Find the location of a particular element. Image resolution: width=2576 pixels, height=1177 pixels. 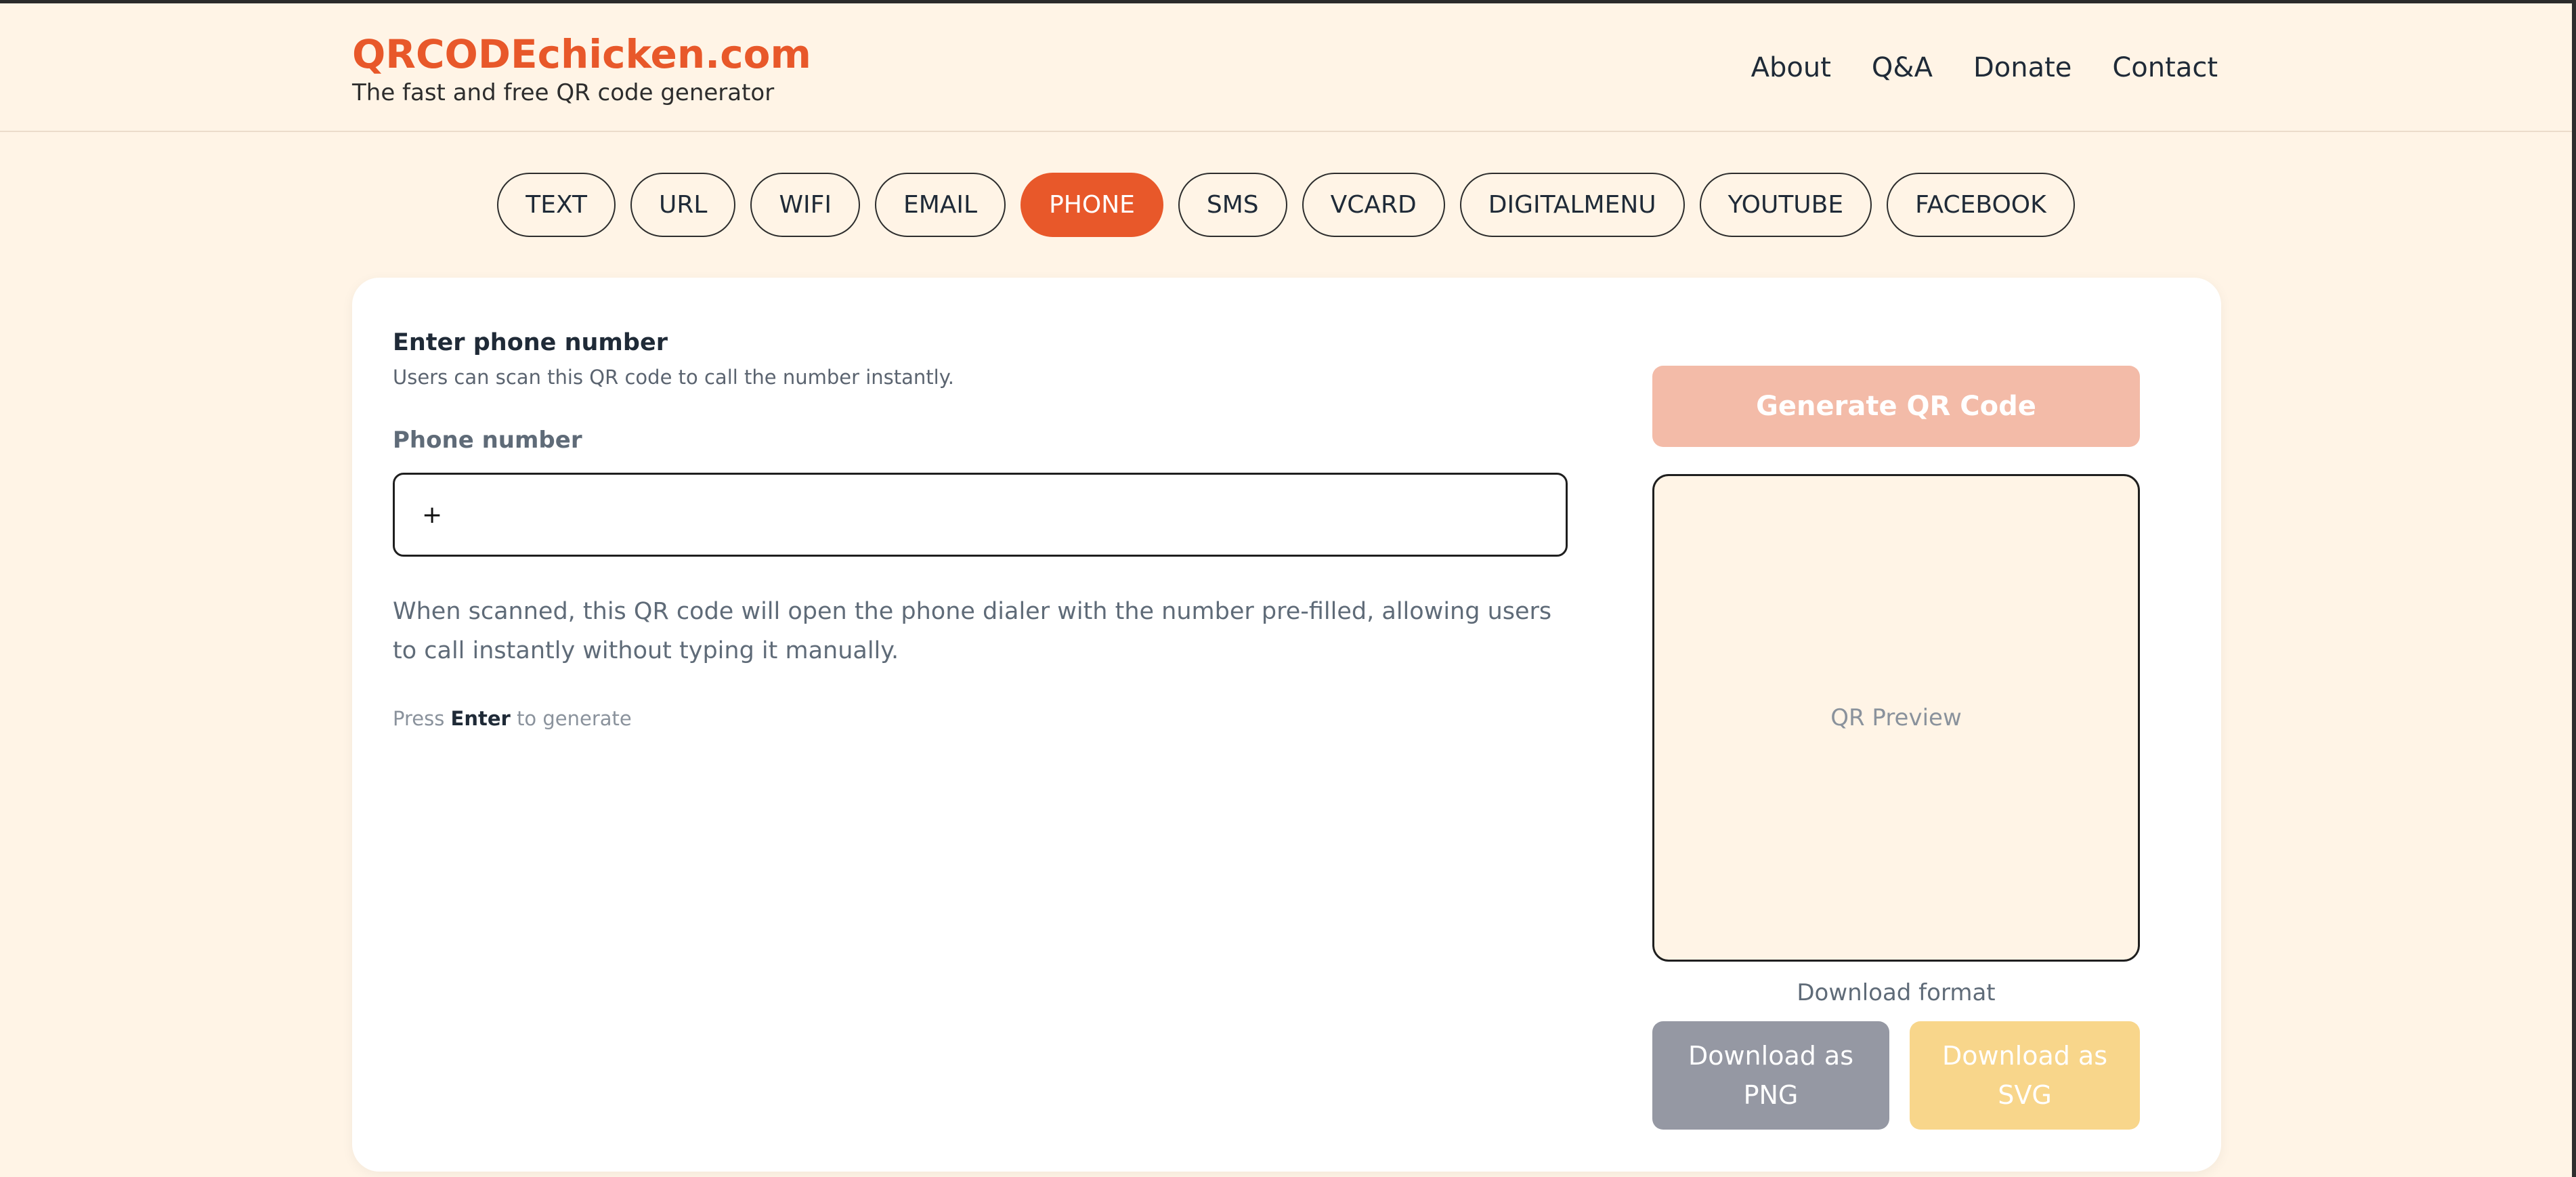

hint-prefix: Press is located at coordinates (419, 718).